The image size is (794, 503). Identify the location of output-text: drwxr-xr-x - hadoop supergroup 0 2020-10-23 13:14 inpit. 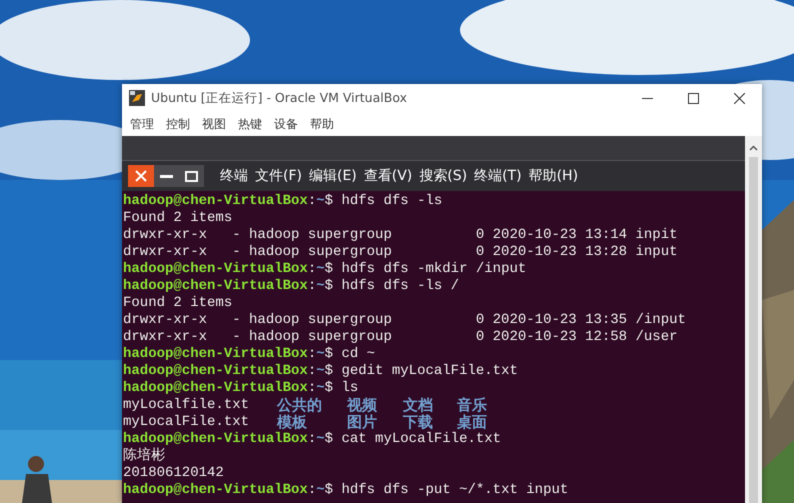
(400, 235).